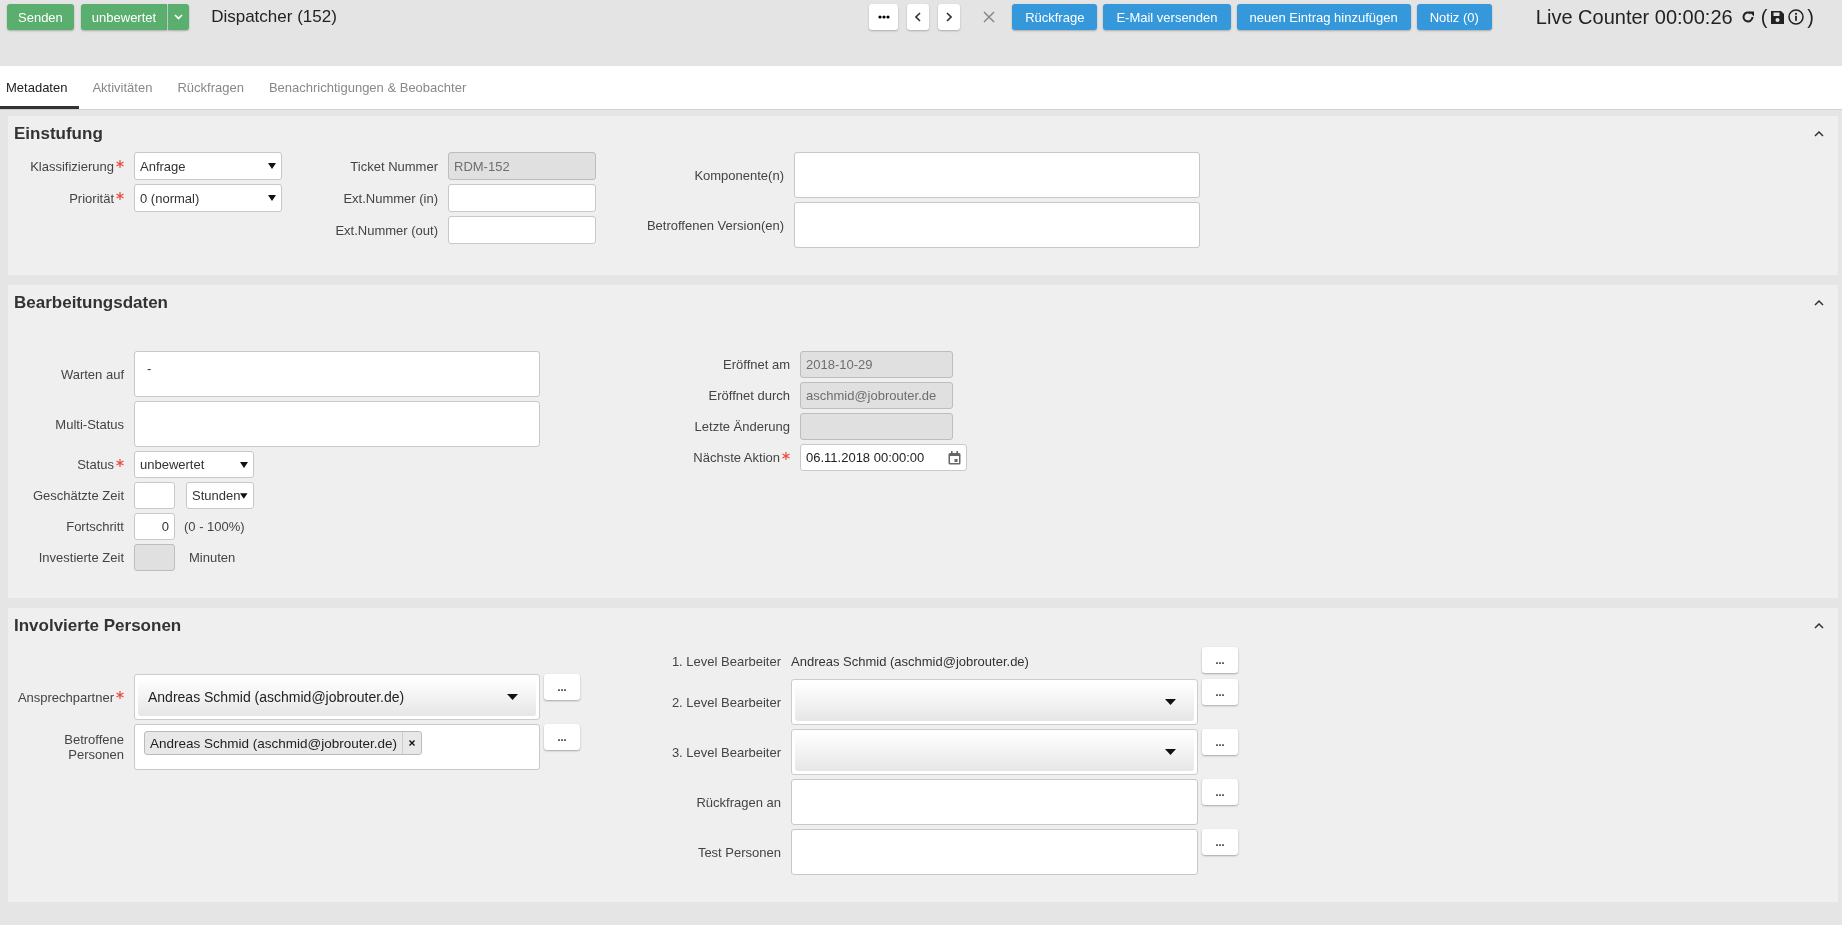 Image resolution: width=1842 pixels, height=925 pixels. Describe the element at coordinates (910, 661) in the screenshot. I see `assignee-name: Andreas Schmid (aschmid@jobrouter.de)` at that location.